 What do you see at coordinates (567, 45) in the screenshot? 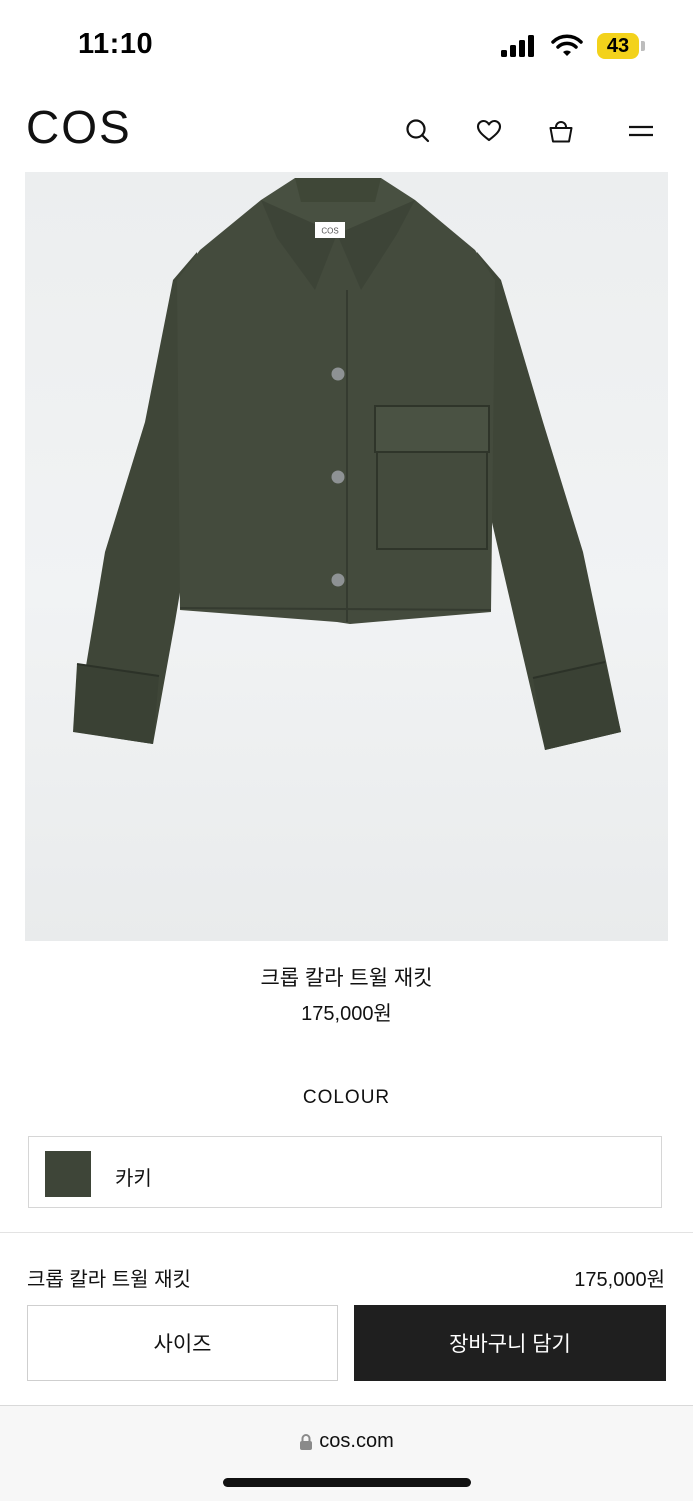
I see `wifi-icon` at bounding box center [567, 45].